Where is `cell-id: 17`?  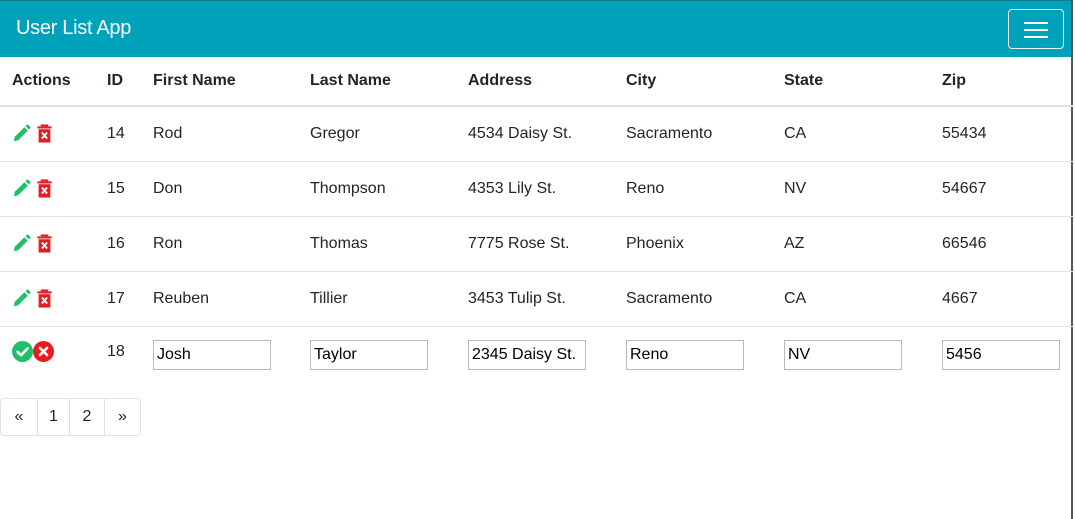 cell-id: 17 is located at coordinates (118, 299).